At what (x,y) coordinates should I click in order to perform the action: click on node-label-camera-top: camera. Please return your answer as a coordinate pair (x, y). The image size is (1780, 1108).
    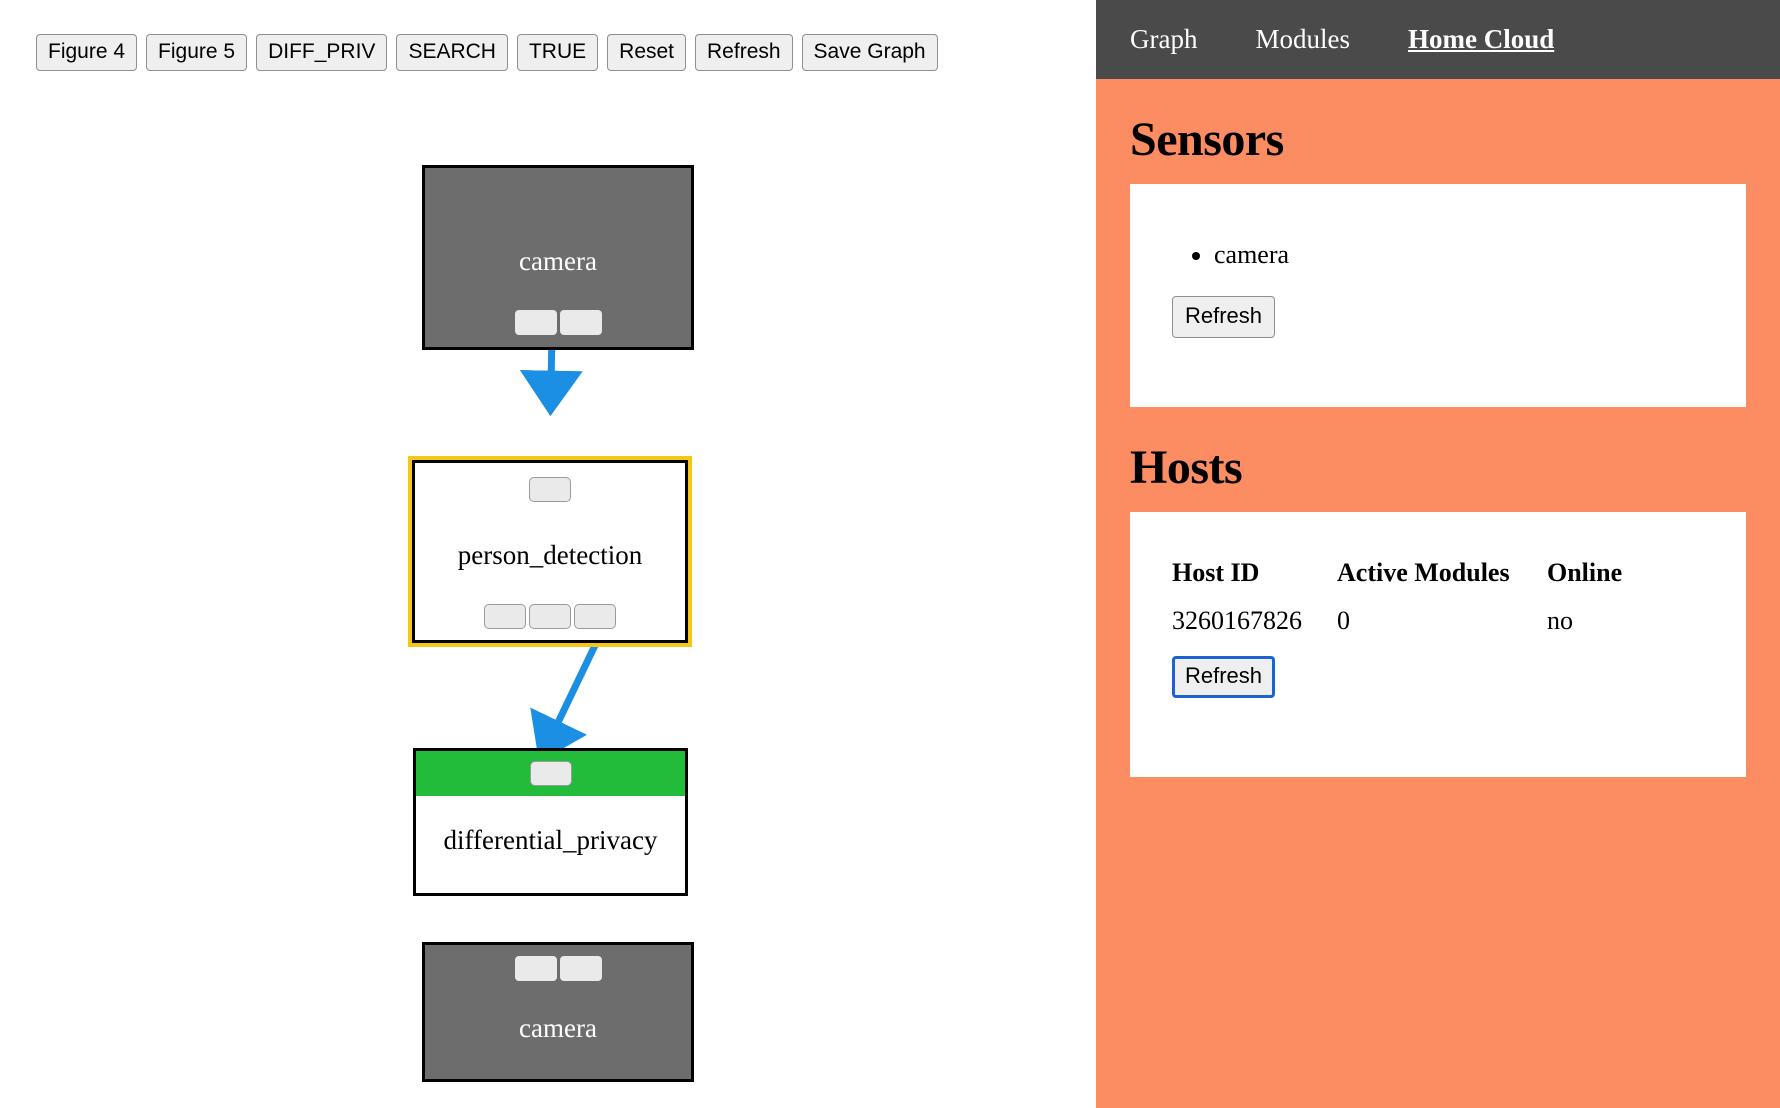
    Looking at the image, I should click on (558, 261).